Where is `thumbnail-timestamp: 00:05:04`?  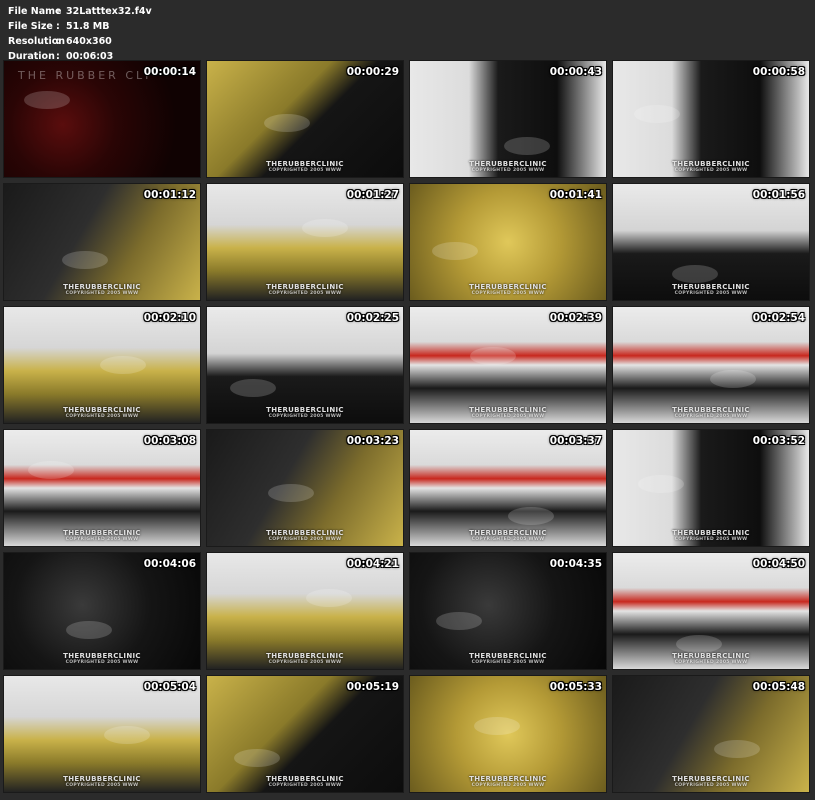 thumbnail-timestamp: 00:05:04 is located at coordinates (169, 687).